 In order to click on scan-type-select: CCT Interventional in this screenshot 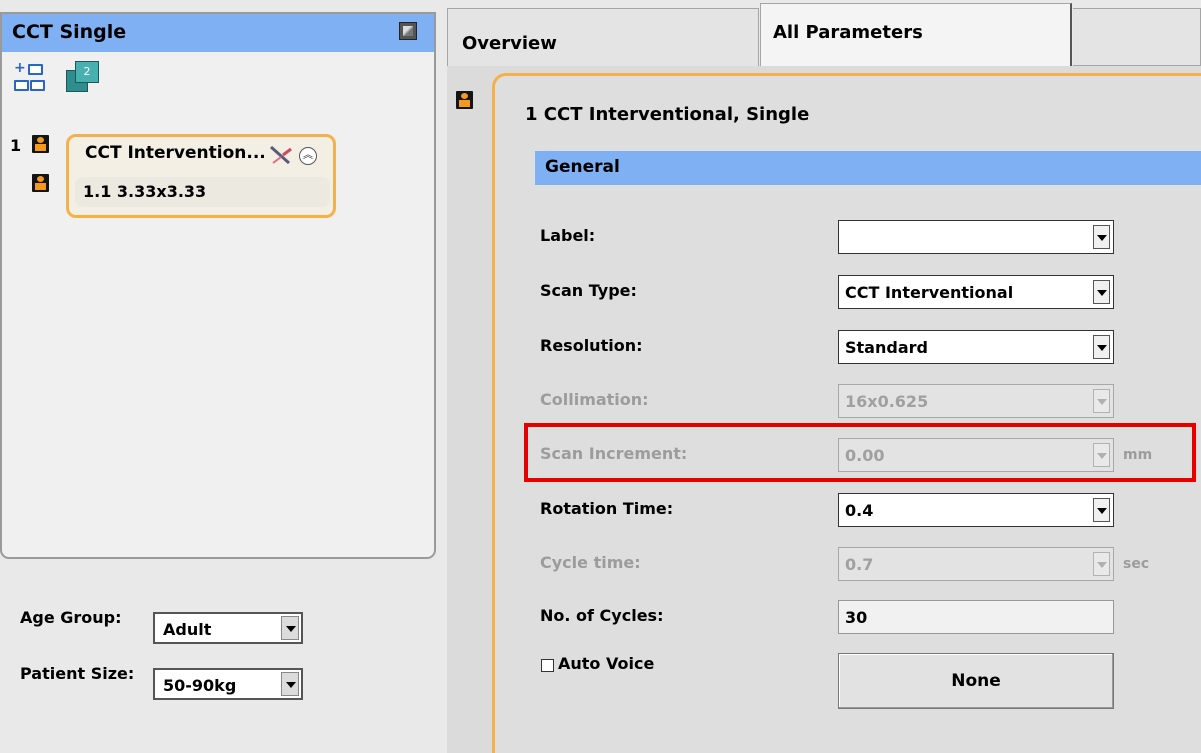, I will do `click(976, 292)`.